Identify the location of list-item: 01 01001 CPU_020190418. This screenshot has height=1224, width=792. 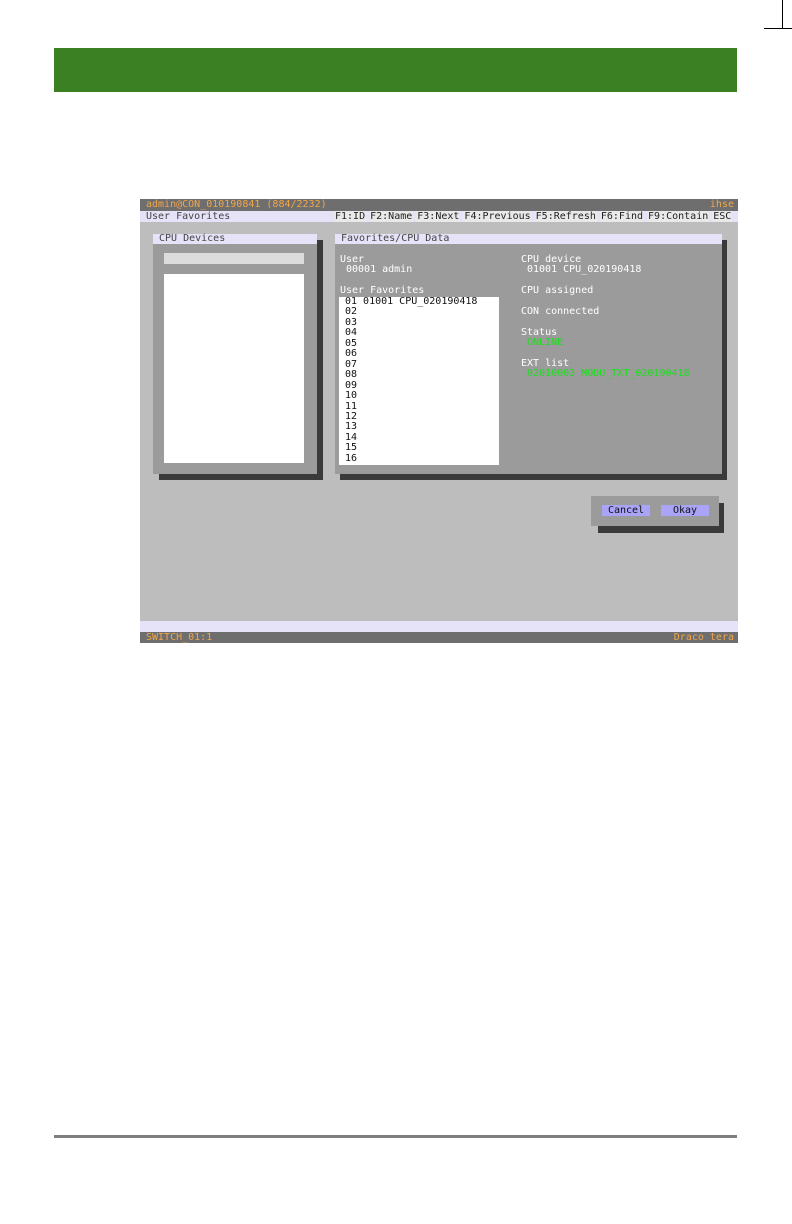
(419, 302).